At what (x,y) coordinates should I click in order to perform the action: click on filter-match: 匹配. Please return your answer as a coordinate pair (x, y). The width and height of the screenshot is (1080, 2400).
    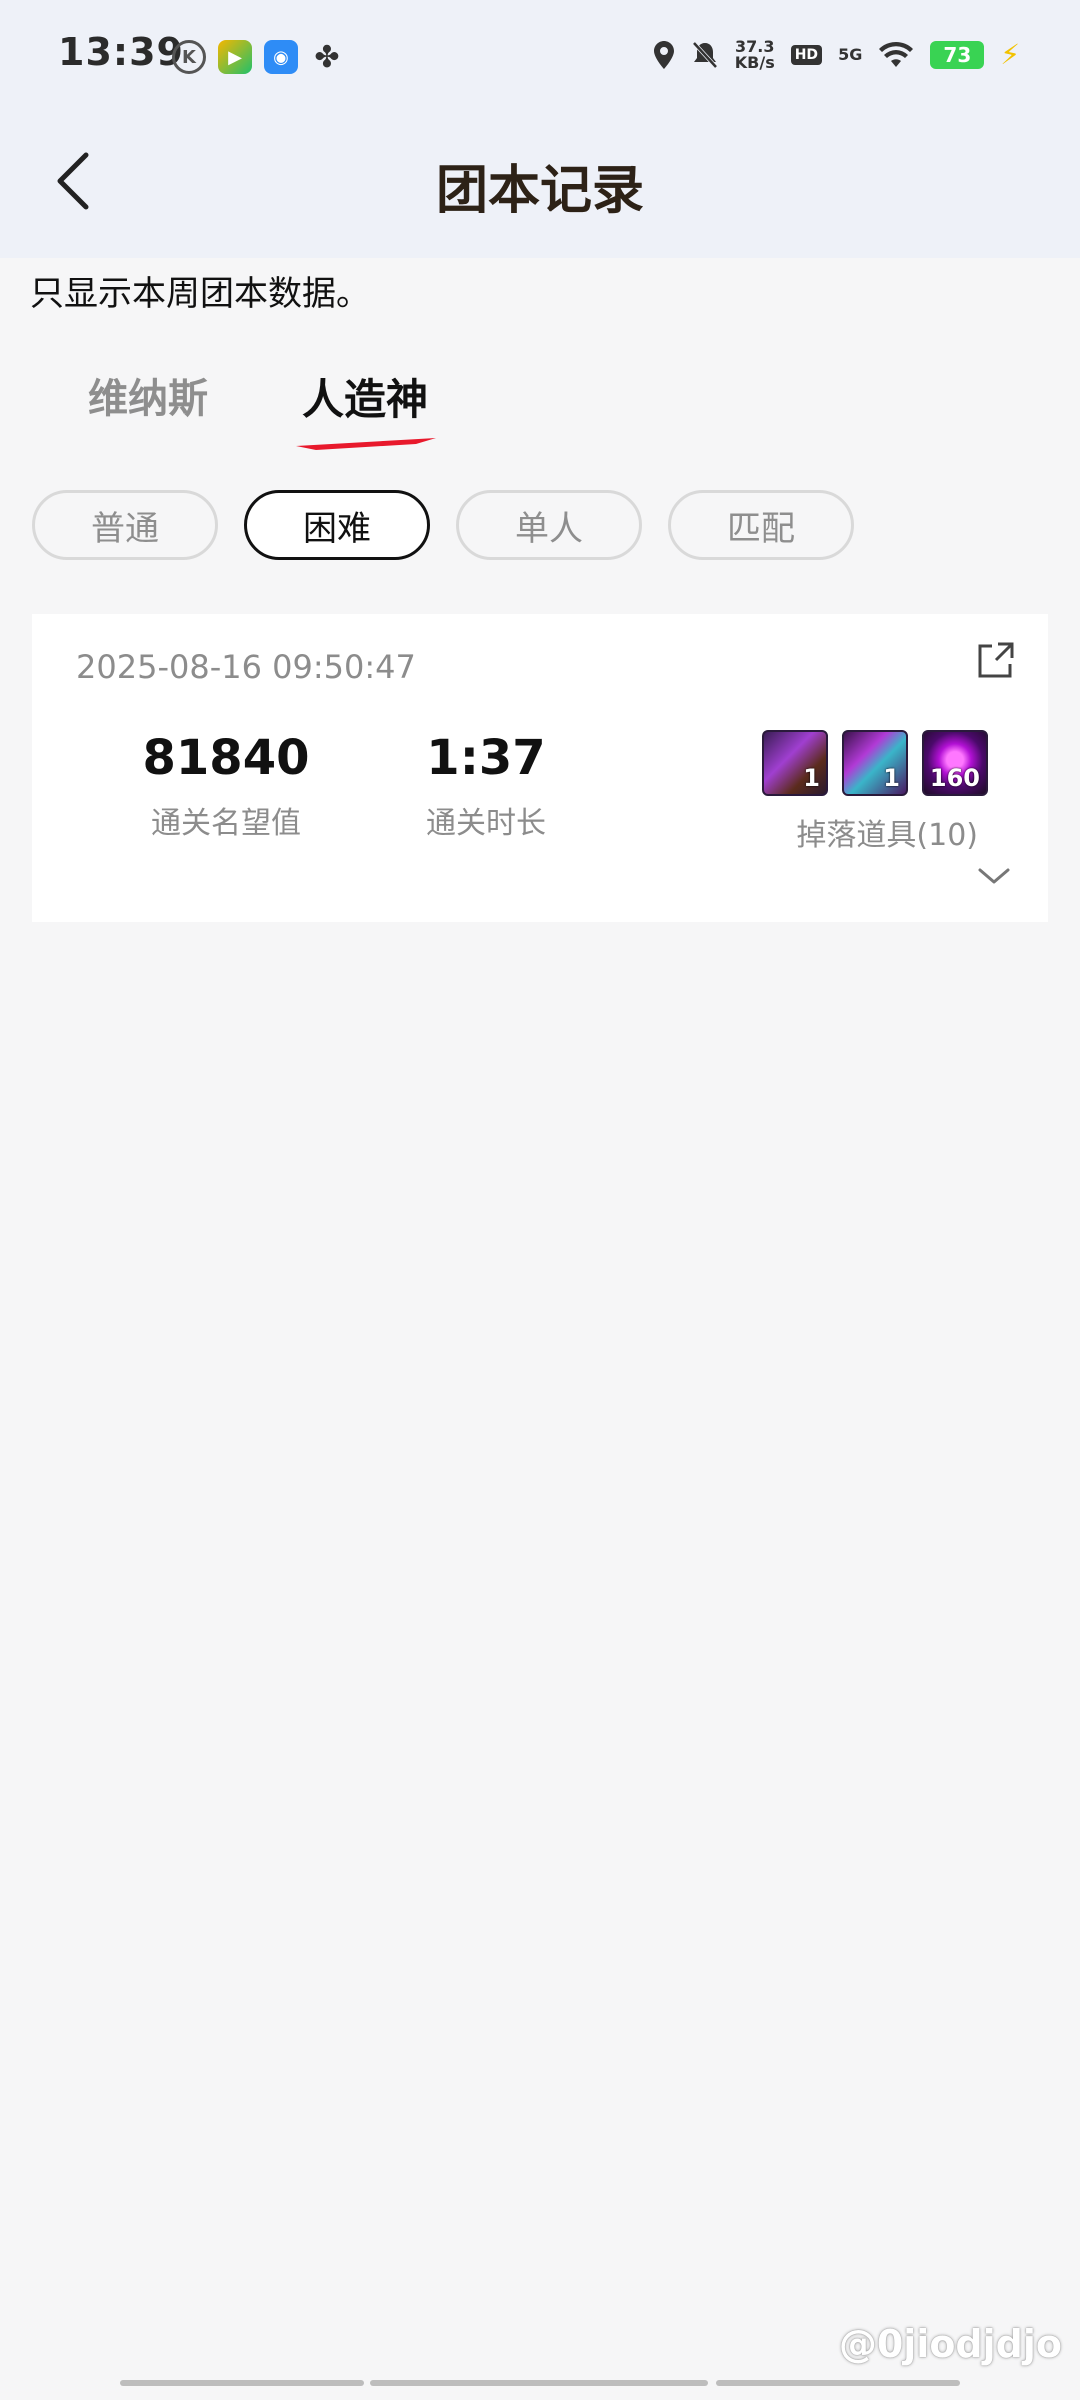
    Looking at the image, I should click on (761, 525).